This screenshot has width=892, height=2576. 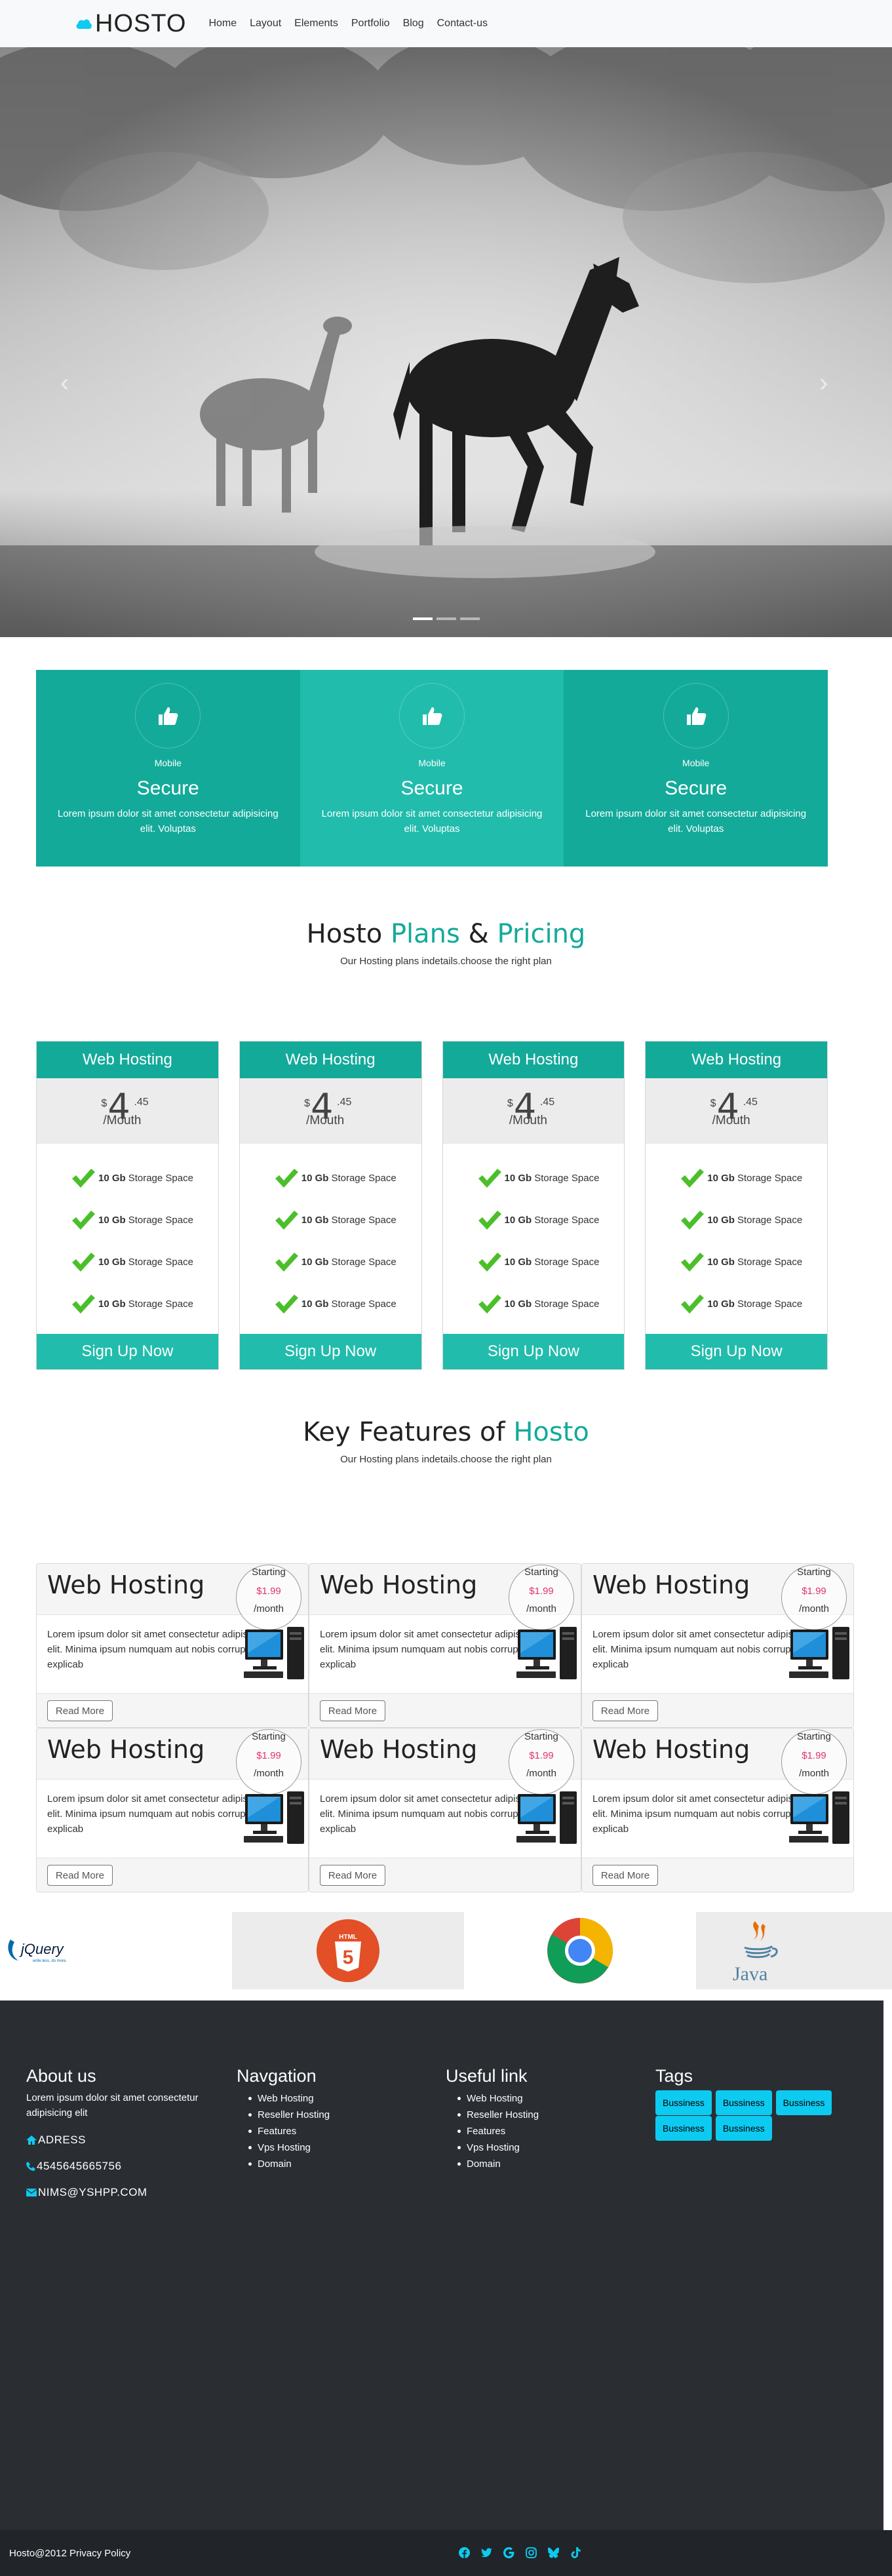 I want to click on plan-name: Web Hosting, so click(x=330, y=1060).